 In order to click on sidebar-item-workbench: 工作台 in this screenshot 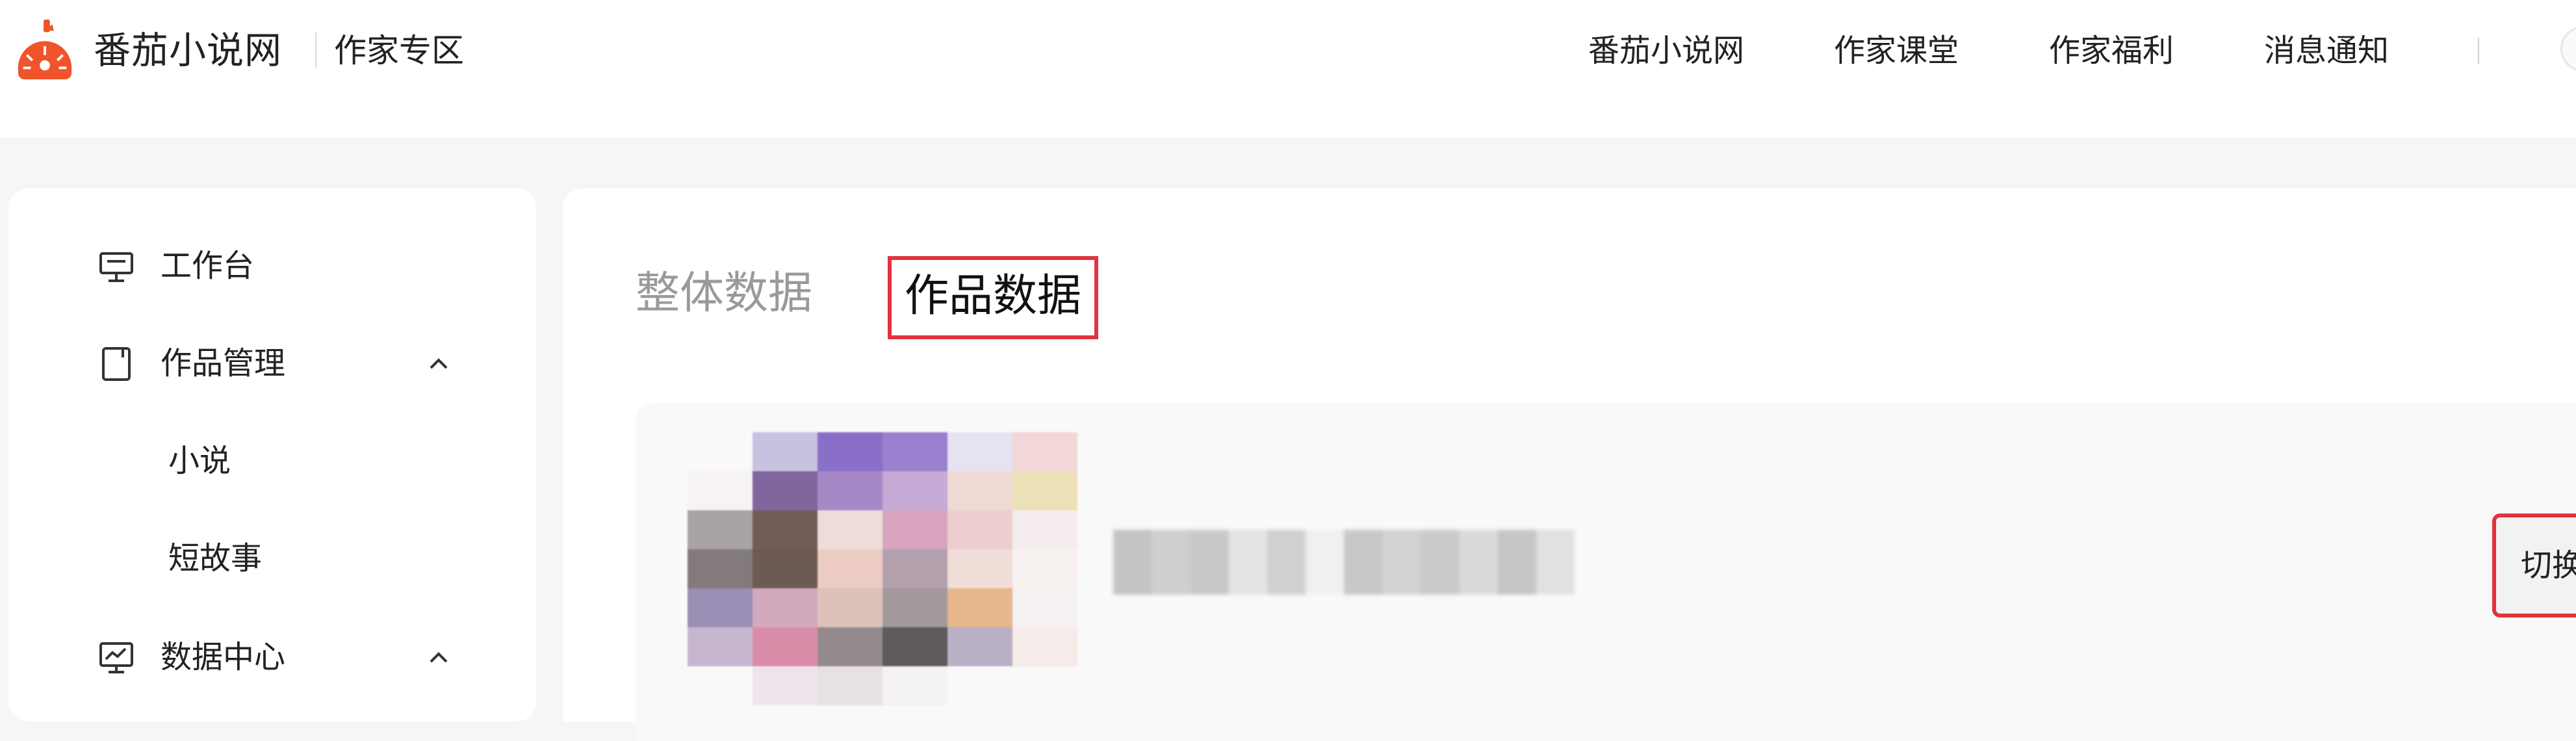, I will do `click(272, 265)`.